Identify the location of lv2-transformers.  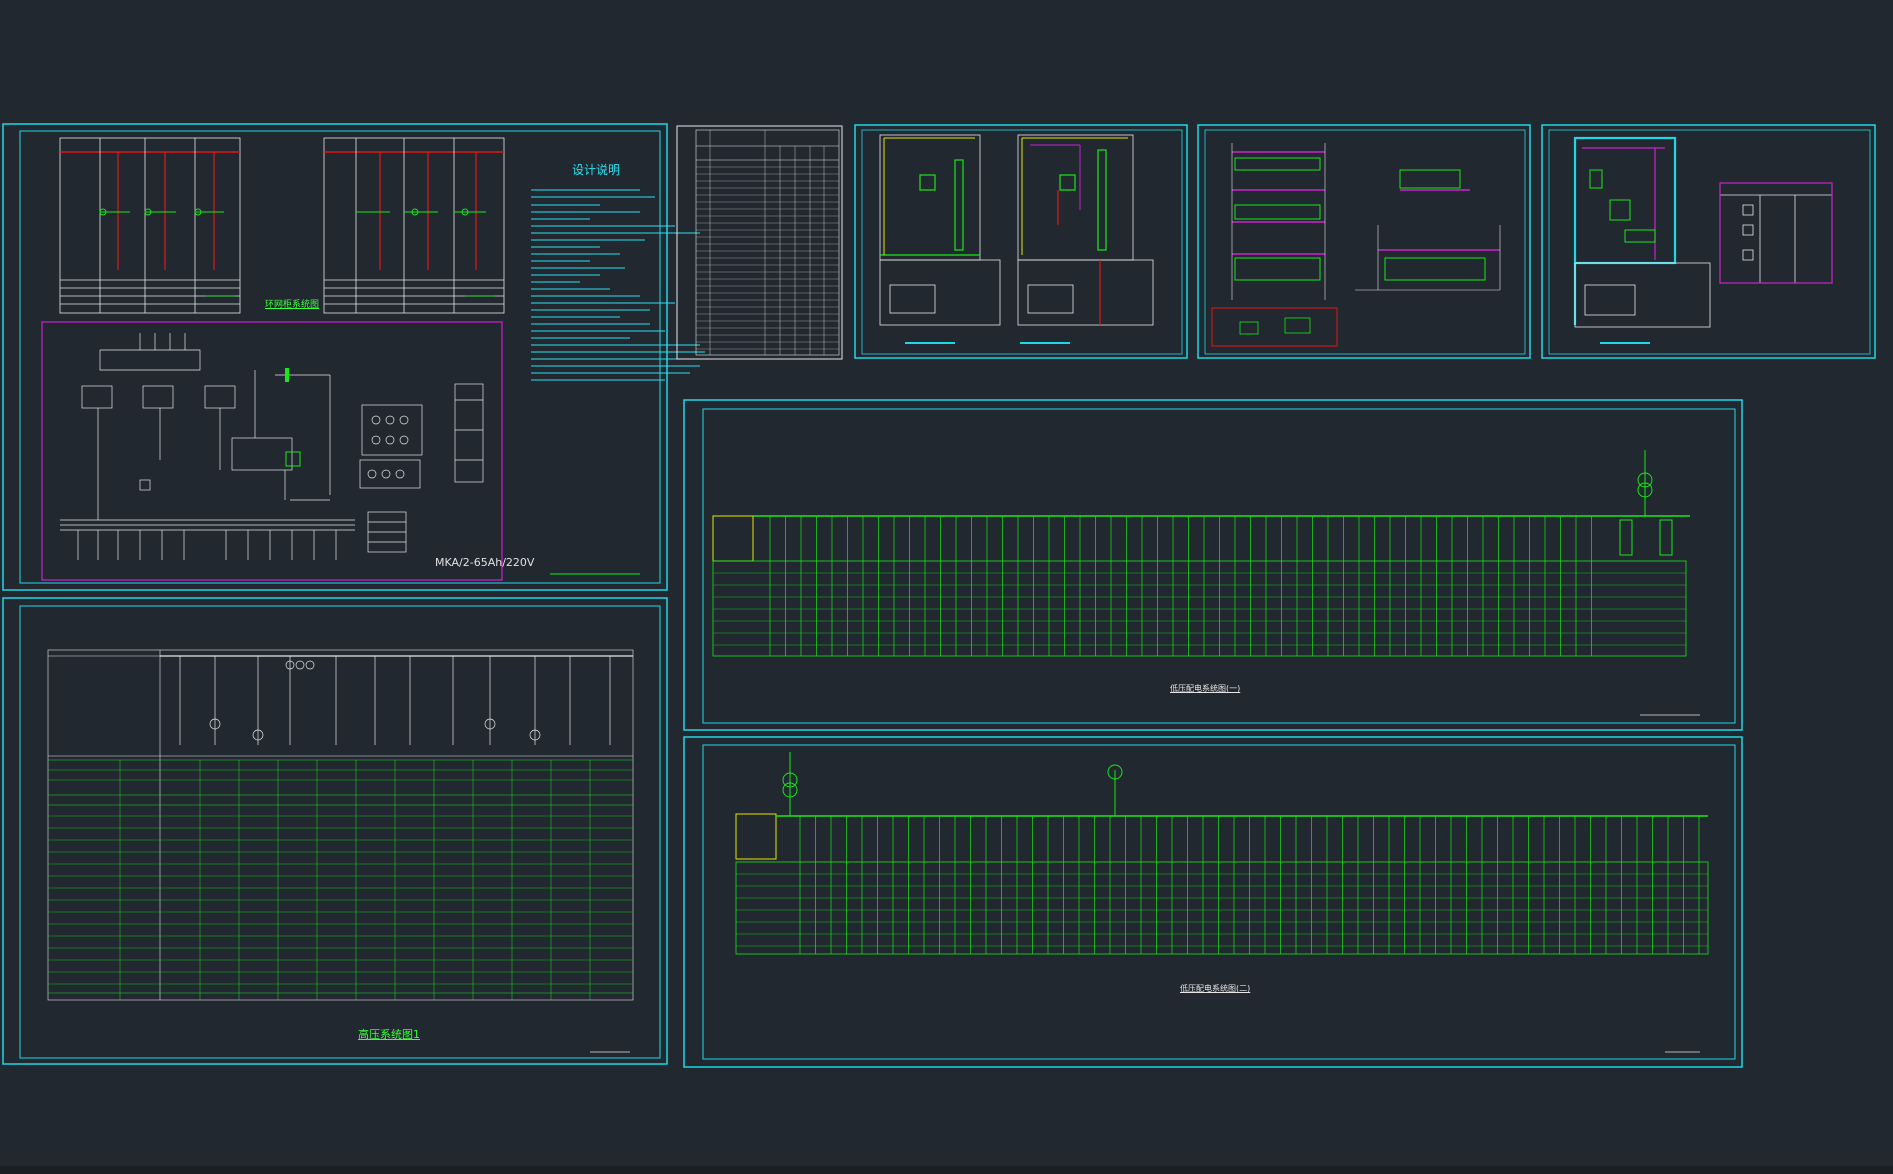
(952, 784).